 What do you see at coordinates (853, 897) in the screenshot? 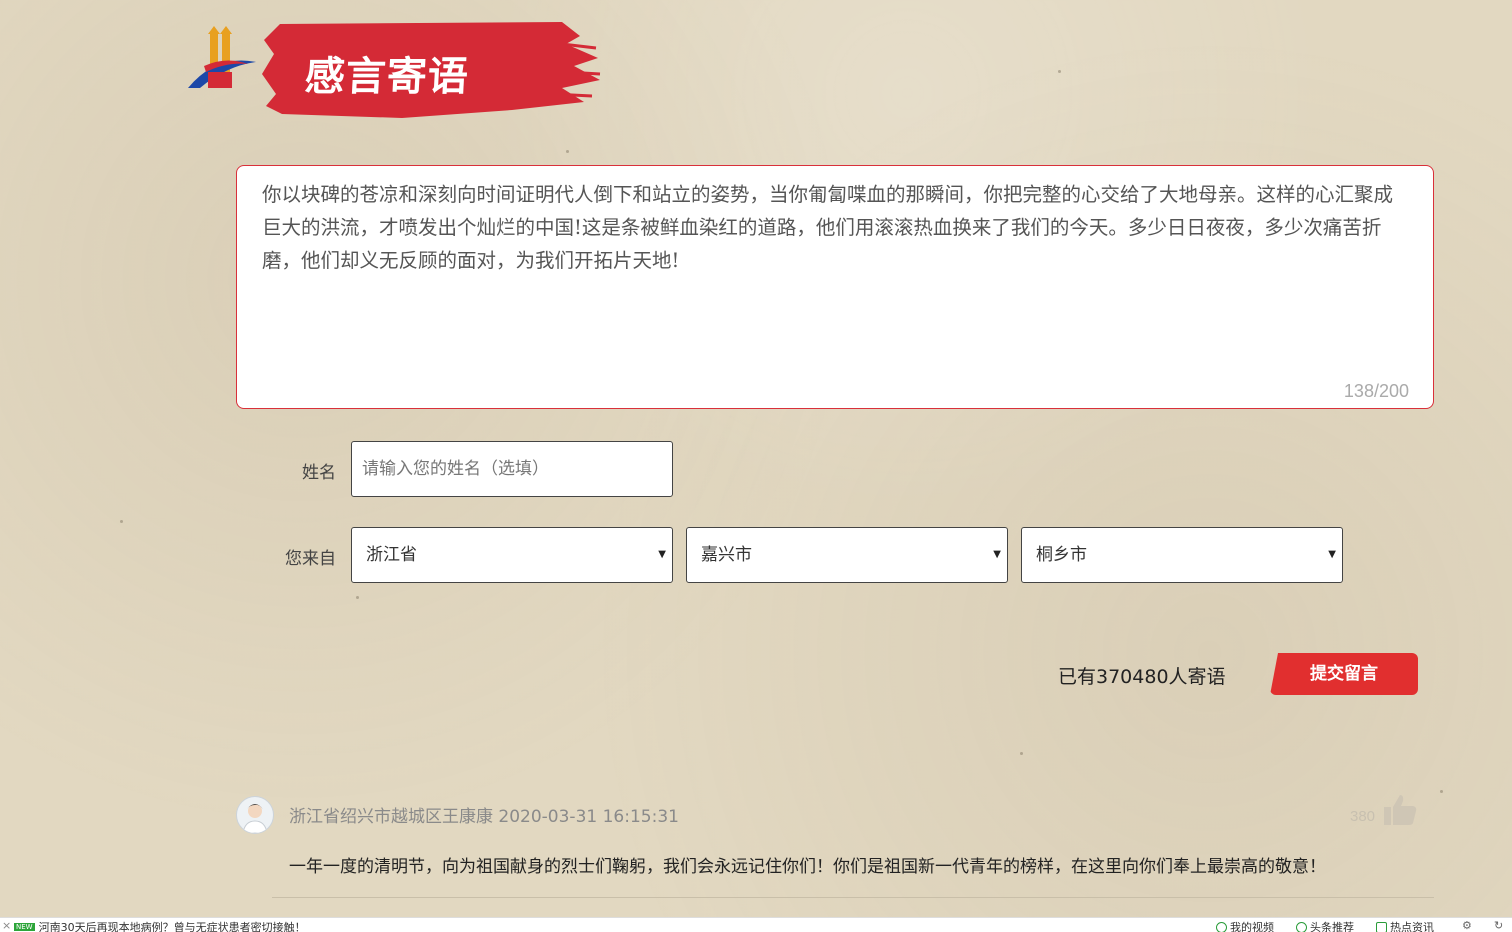
I see `comment-divider` at bounding box center [853, 897].